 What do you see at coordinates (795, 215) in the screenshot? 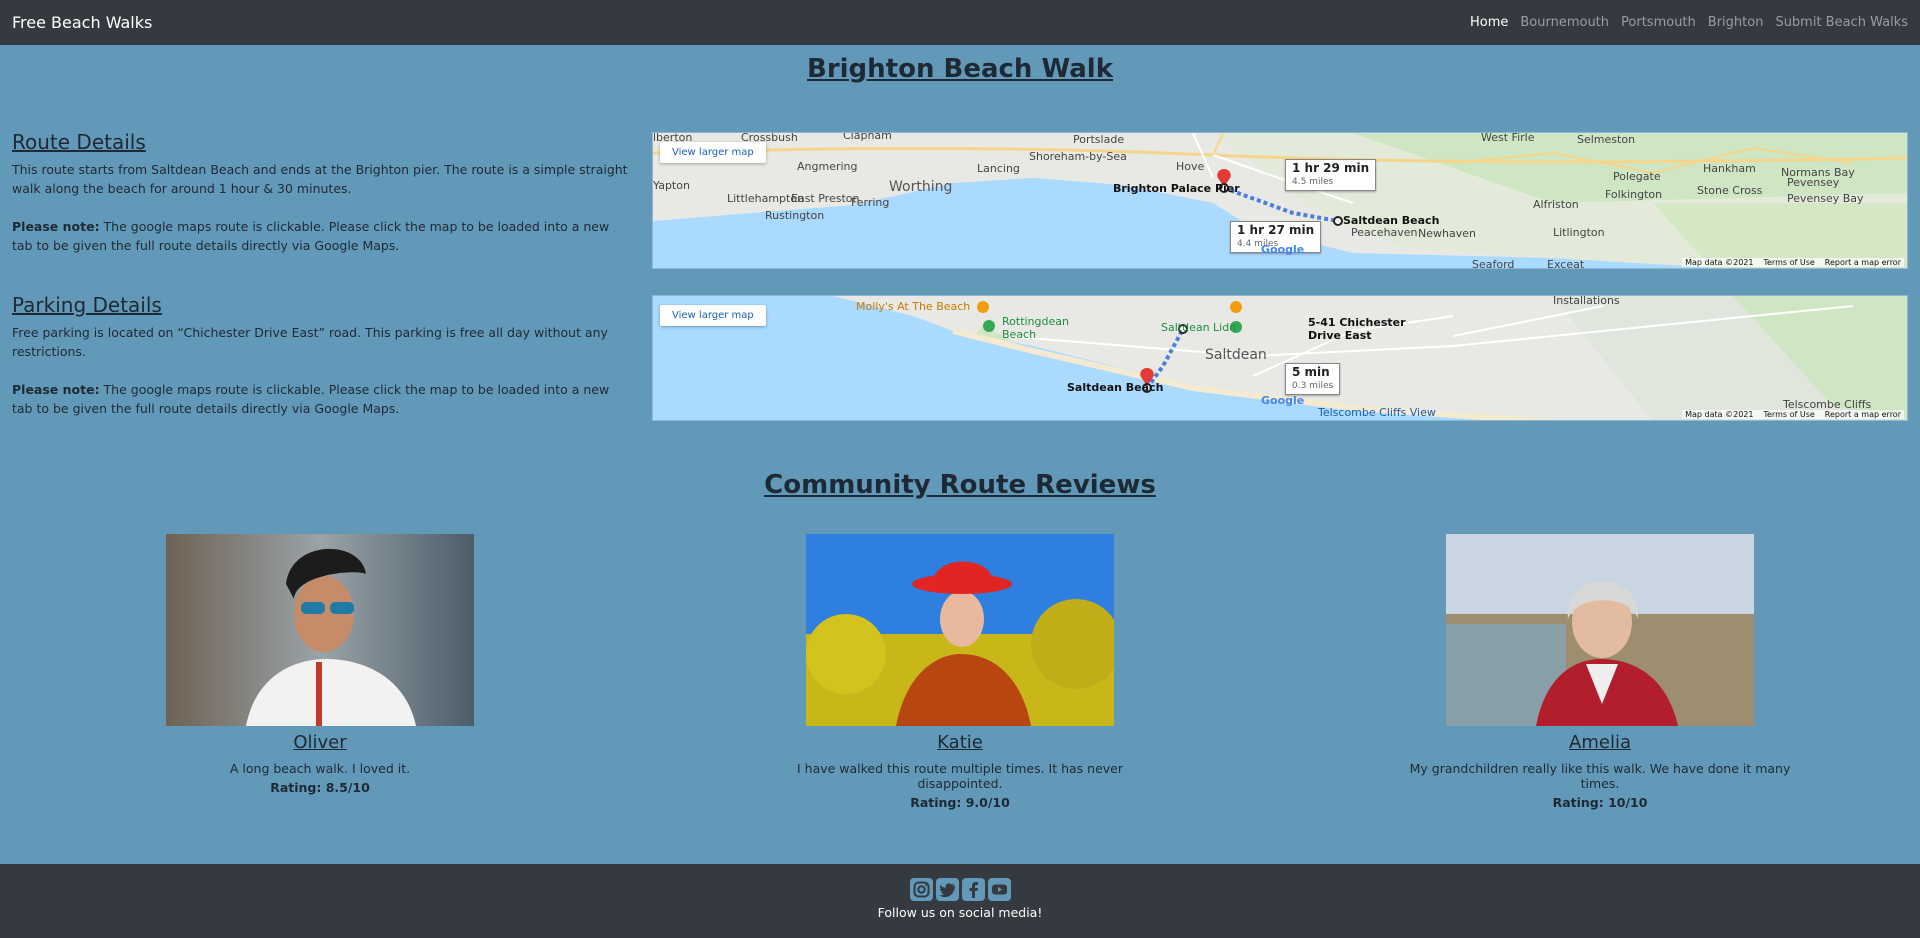
I see `map-place: Rustington` at bounding box center [795, 215].